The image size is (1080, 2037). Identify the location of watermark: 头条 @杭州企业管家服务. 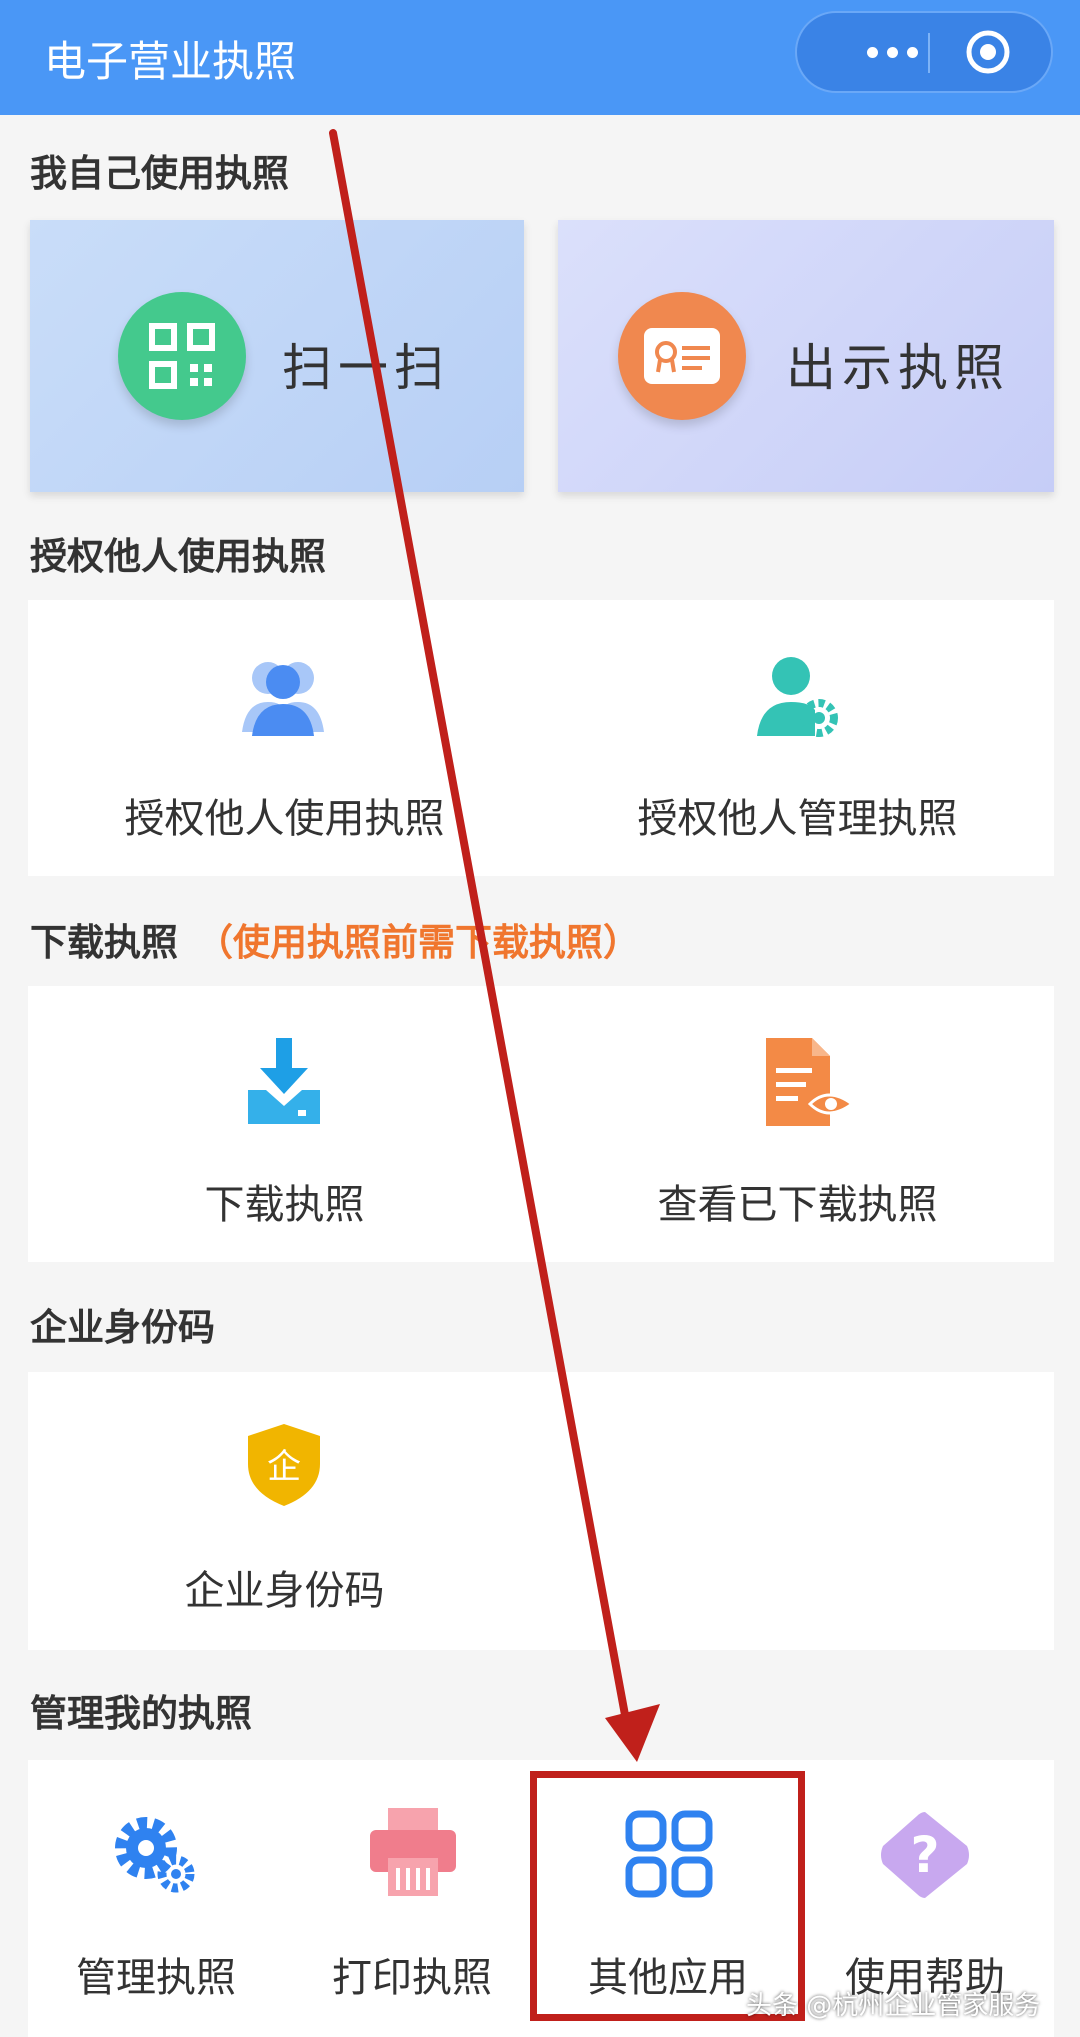
(893, 2006).